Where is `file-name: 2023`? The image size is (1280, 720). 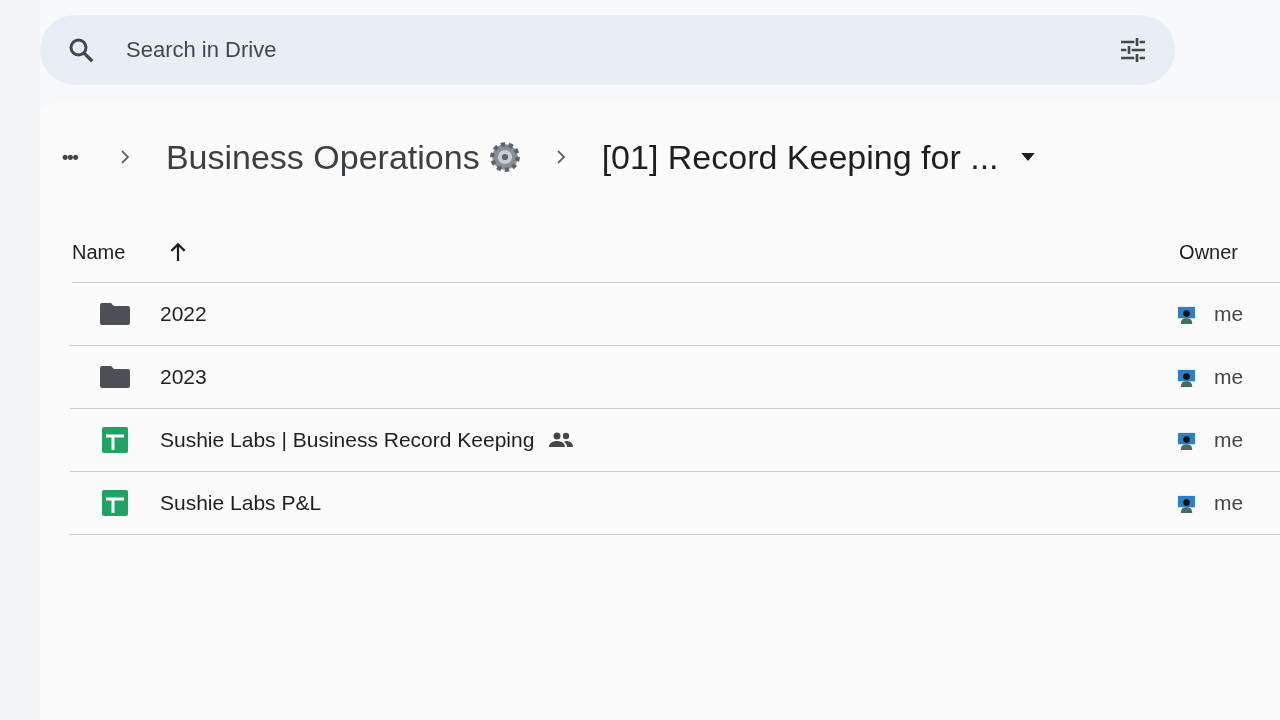
file-name: 2023 is located at coordinates (183, 377).